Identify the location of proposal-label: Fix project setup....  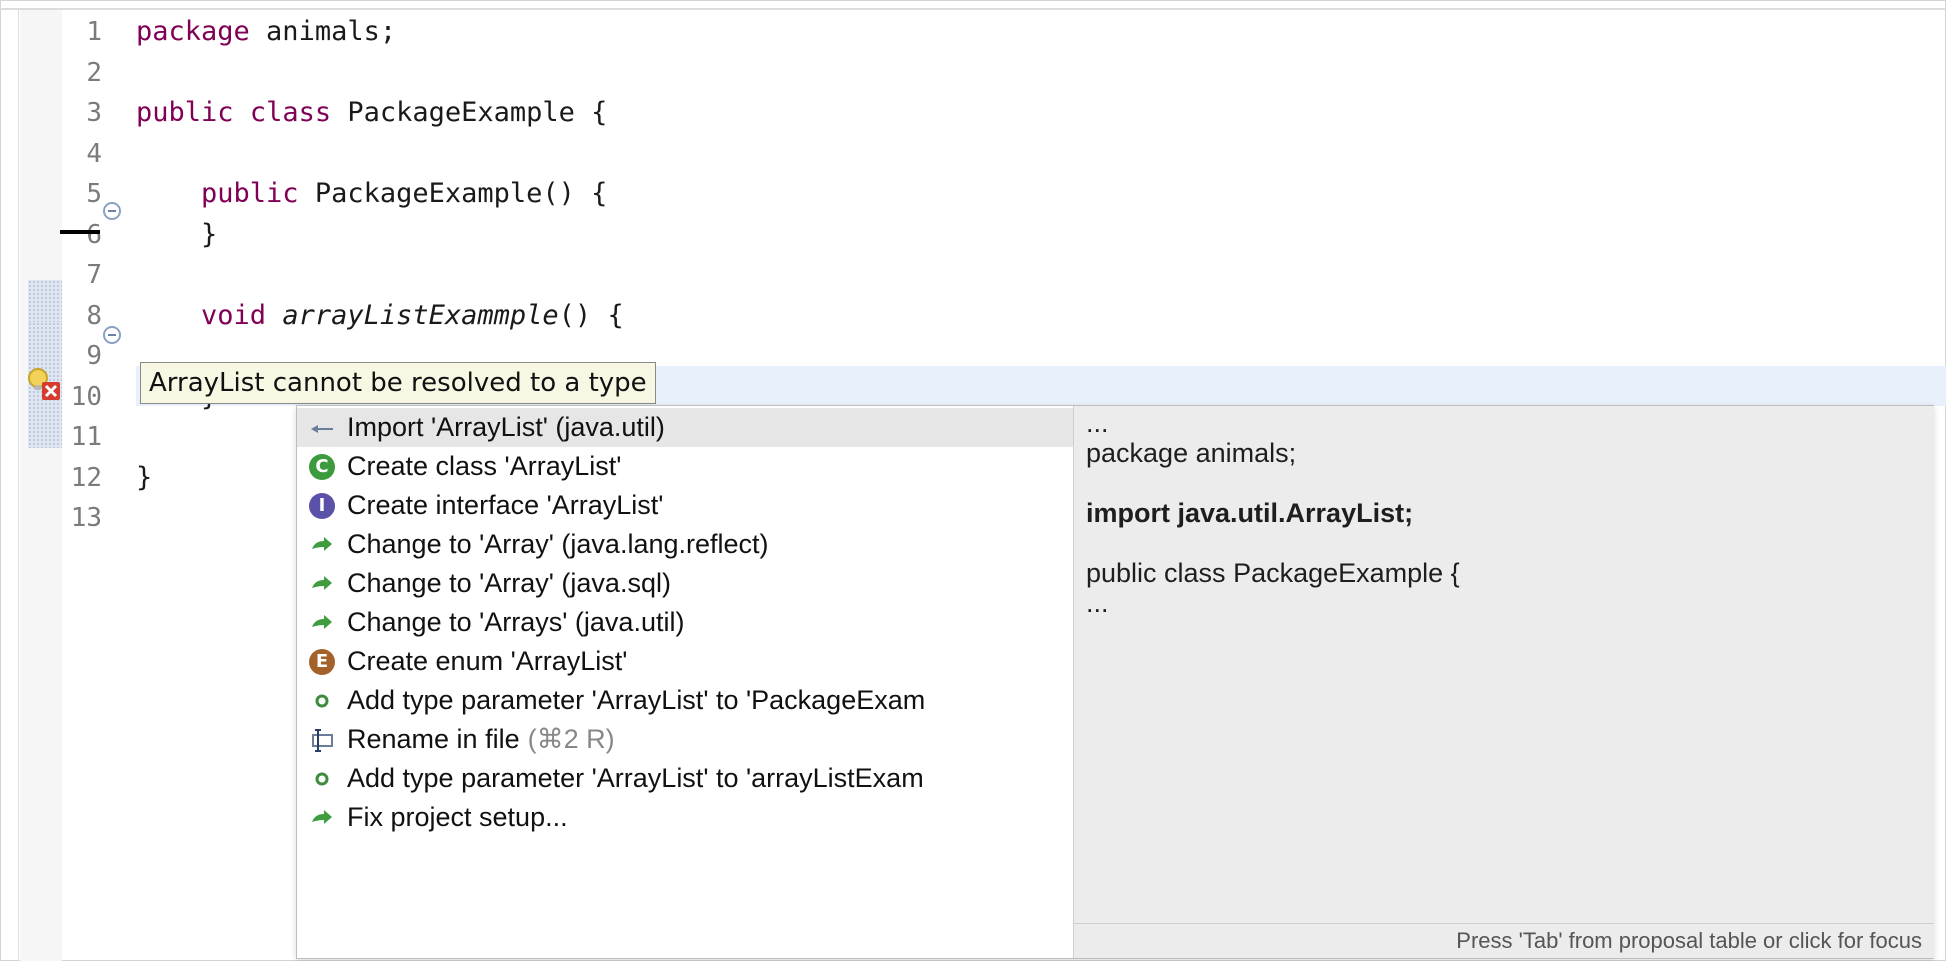
(457, 817).